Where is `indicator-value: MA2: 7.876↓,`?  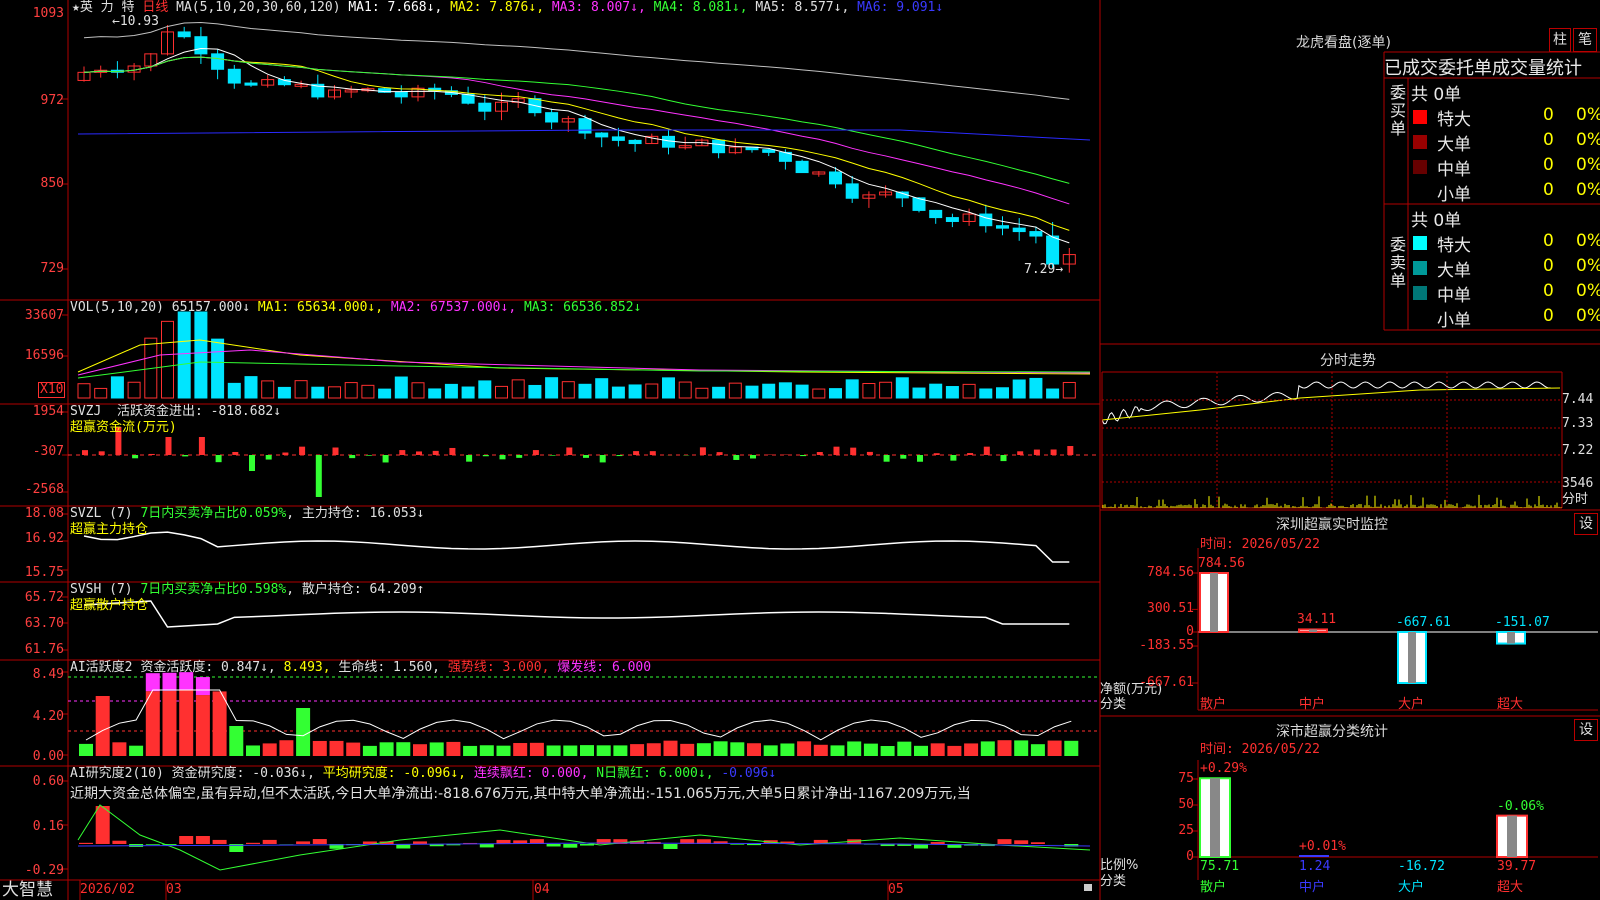 indicator-value: MA2: 7.876↓, is located at coordinates (501, 7).